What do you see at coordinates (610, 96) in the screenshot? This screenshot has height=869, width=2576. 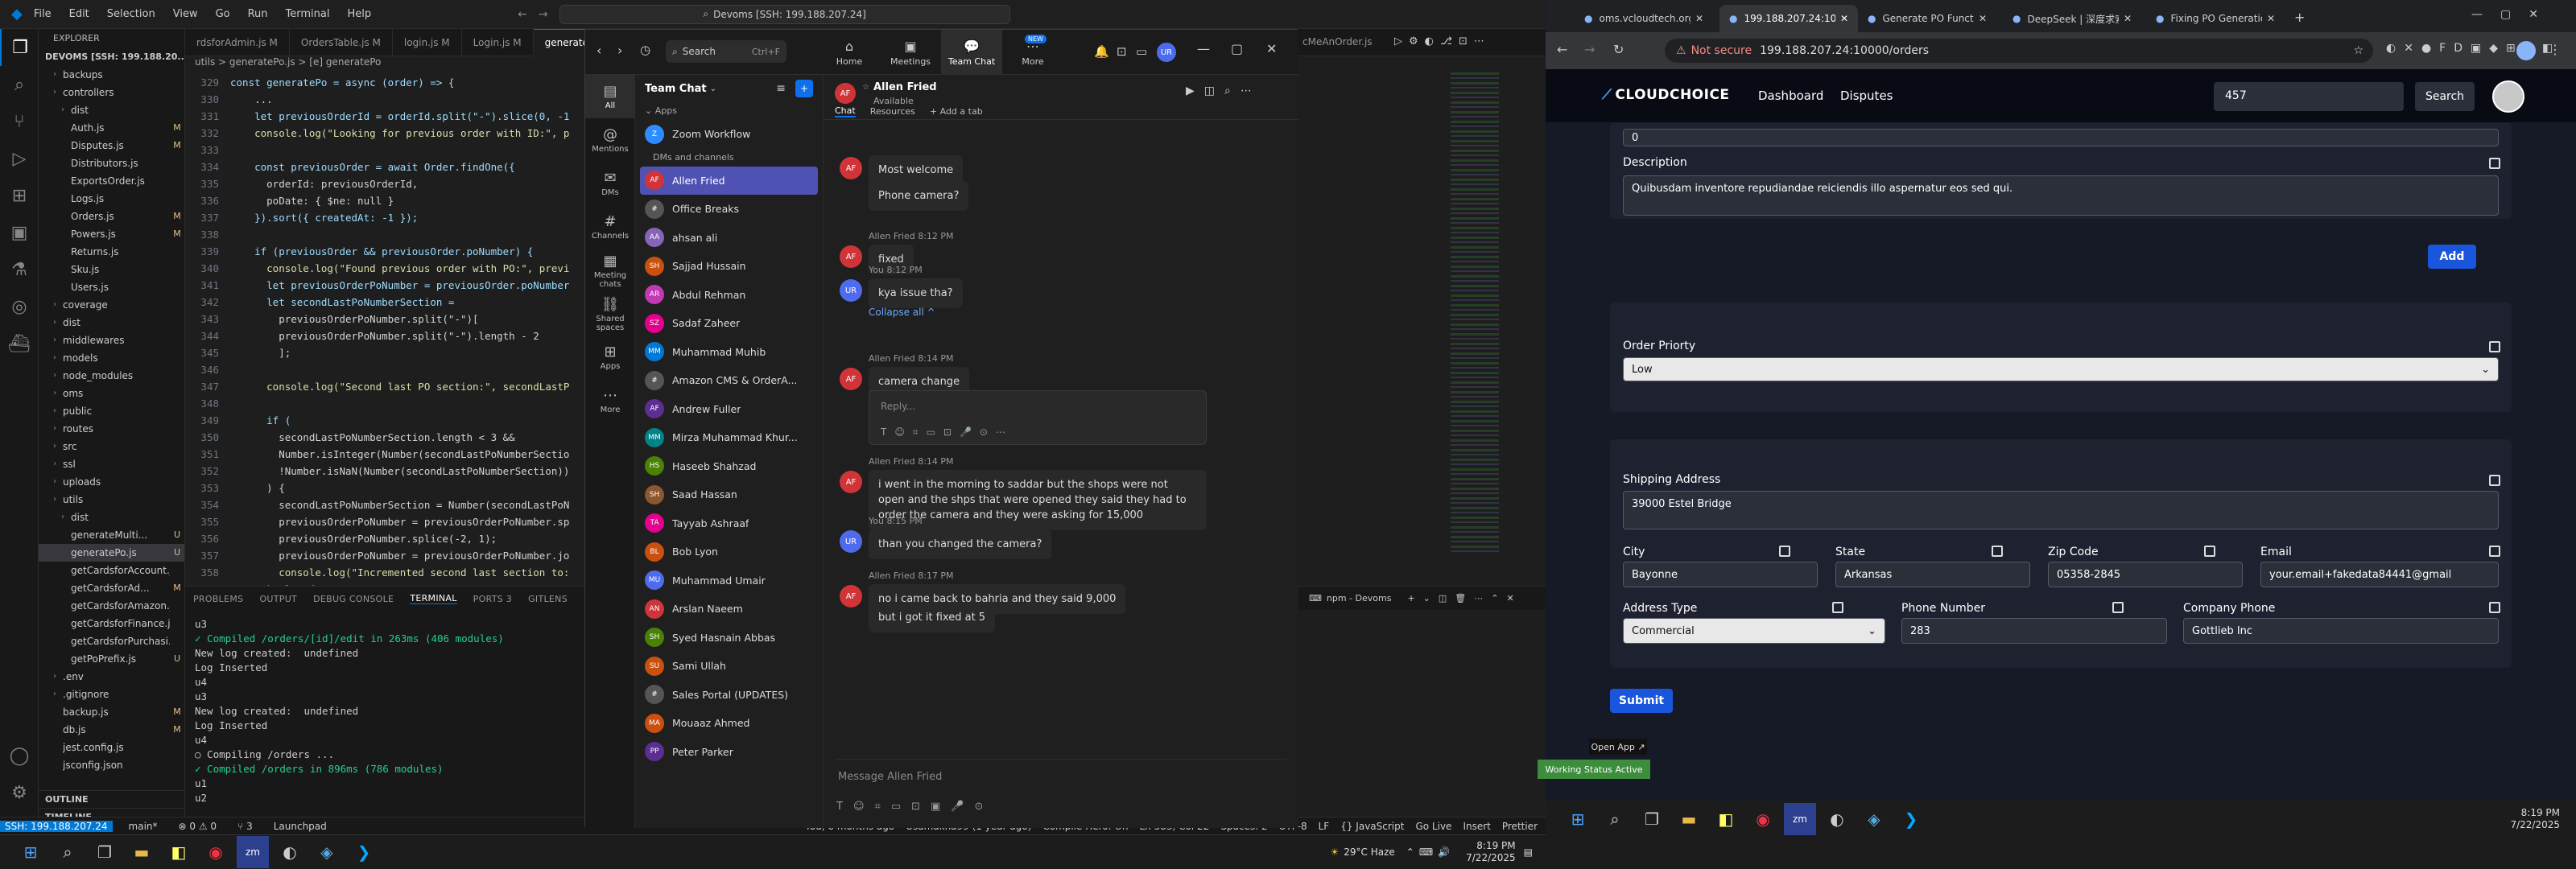 I see `rail-all: ▤ All` at bounding box center [610, 96].